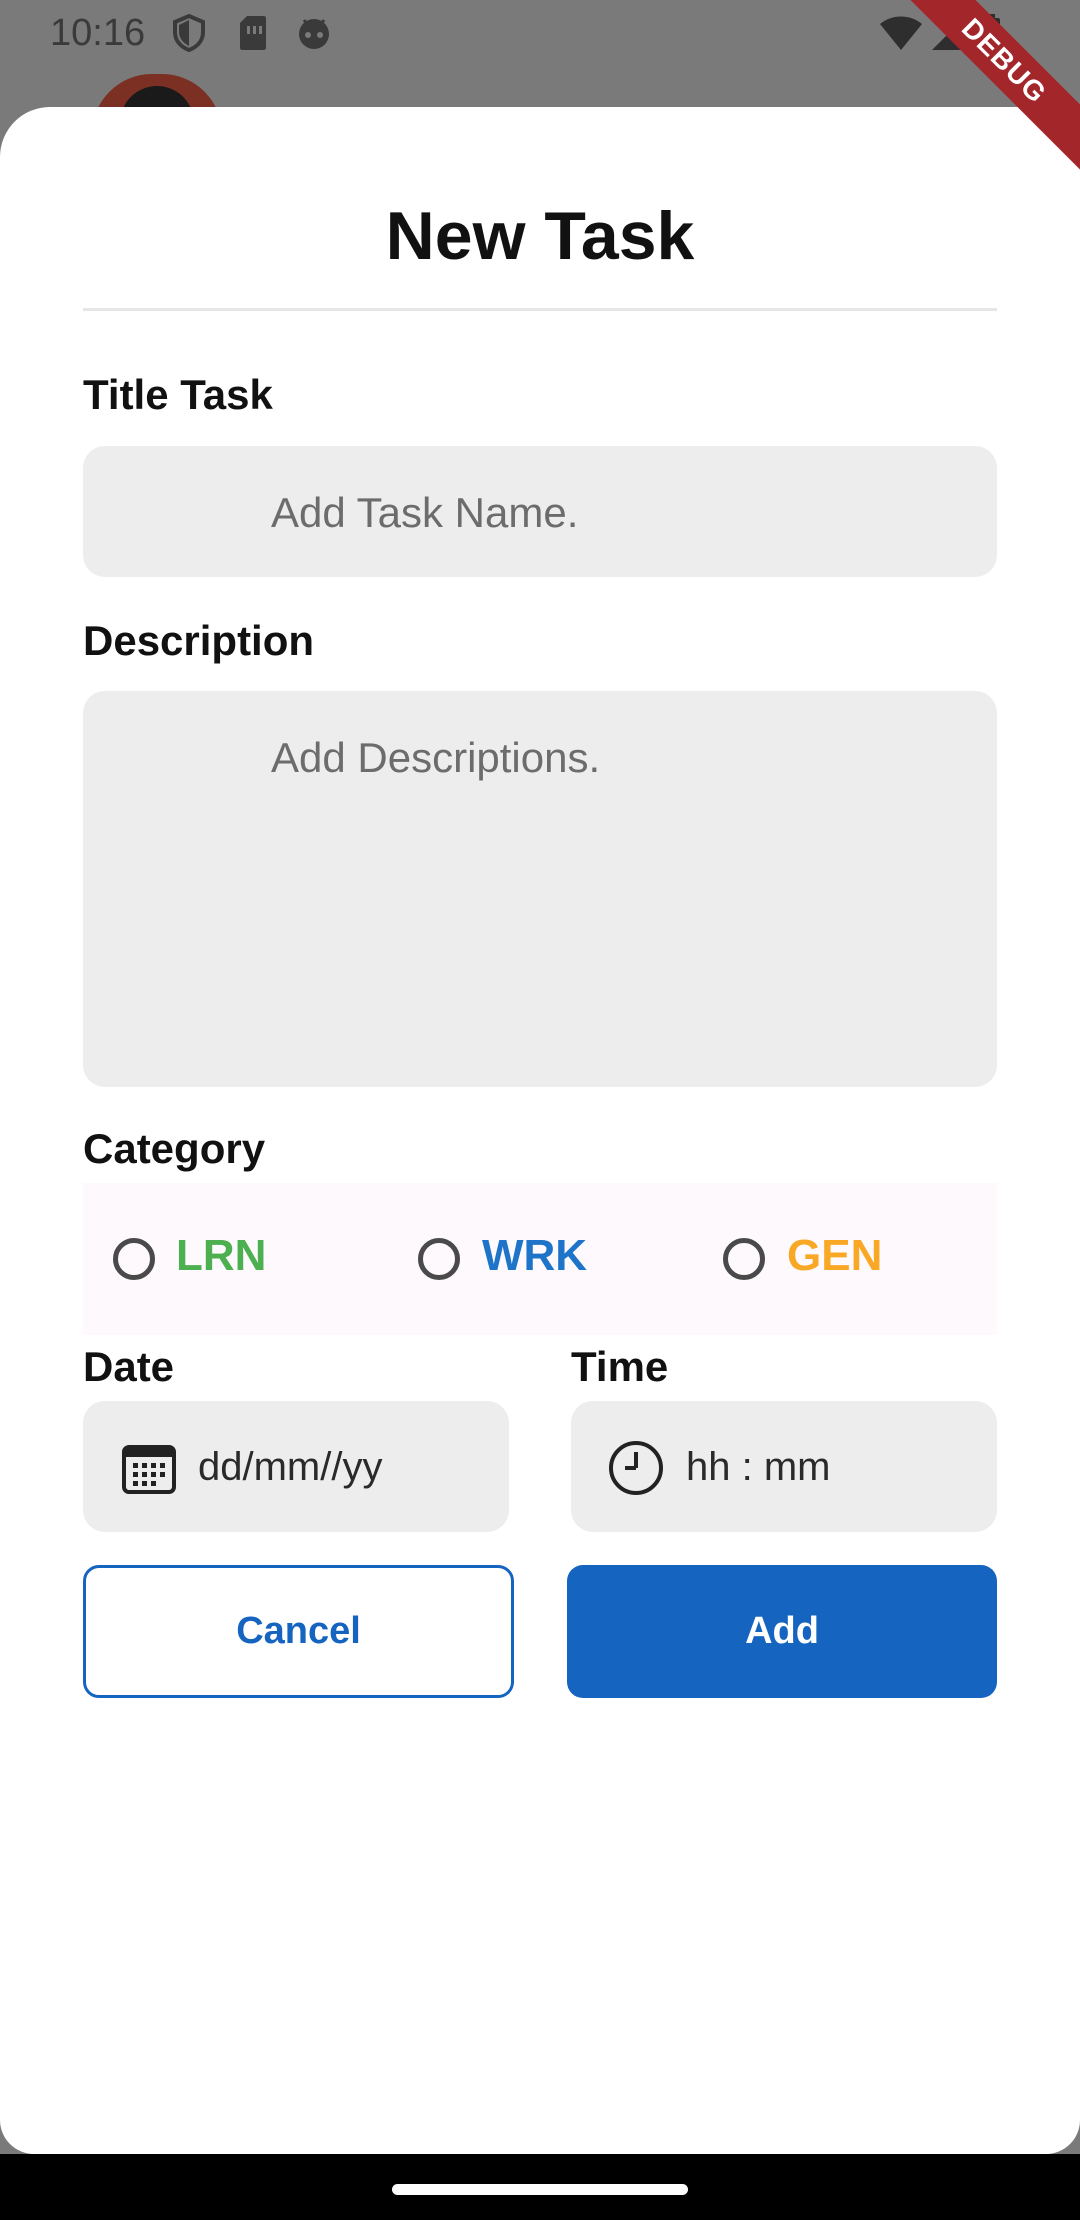  I want to click on title-task-input: Add Task Name., so click(540, 511).